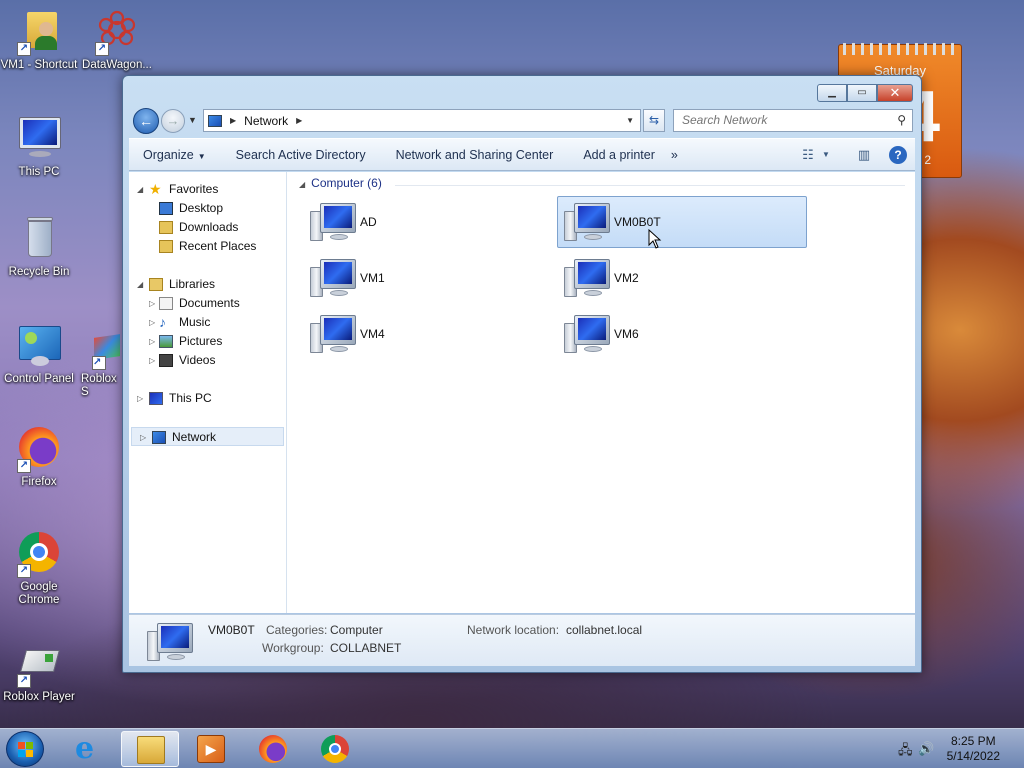 The height and width of the screenshot is (768, 1024). I want to click on media-player-icon: ▶, so click(211, 749).